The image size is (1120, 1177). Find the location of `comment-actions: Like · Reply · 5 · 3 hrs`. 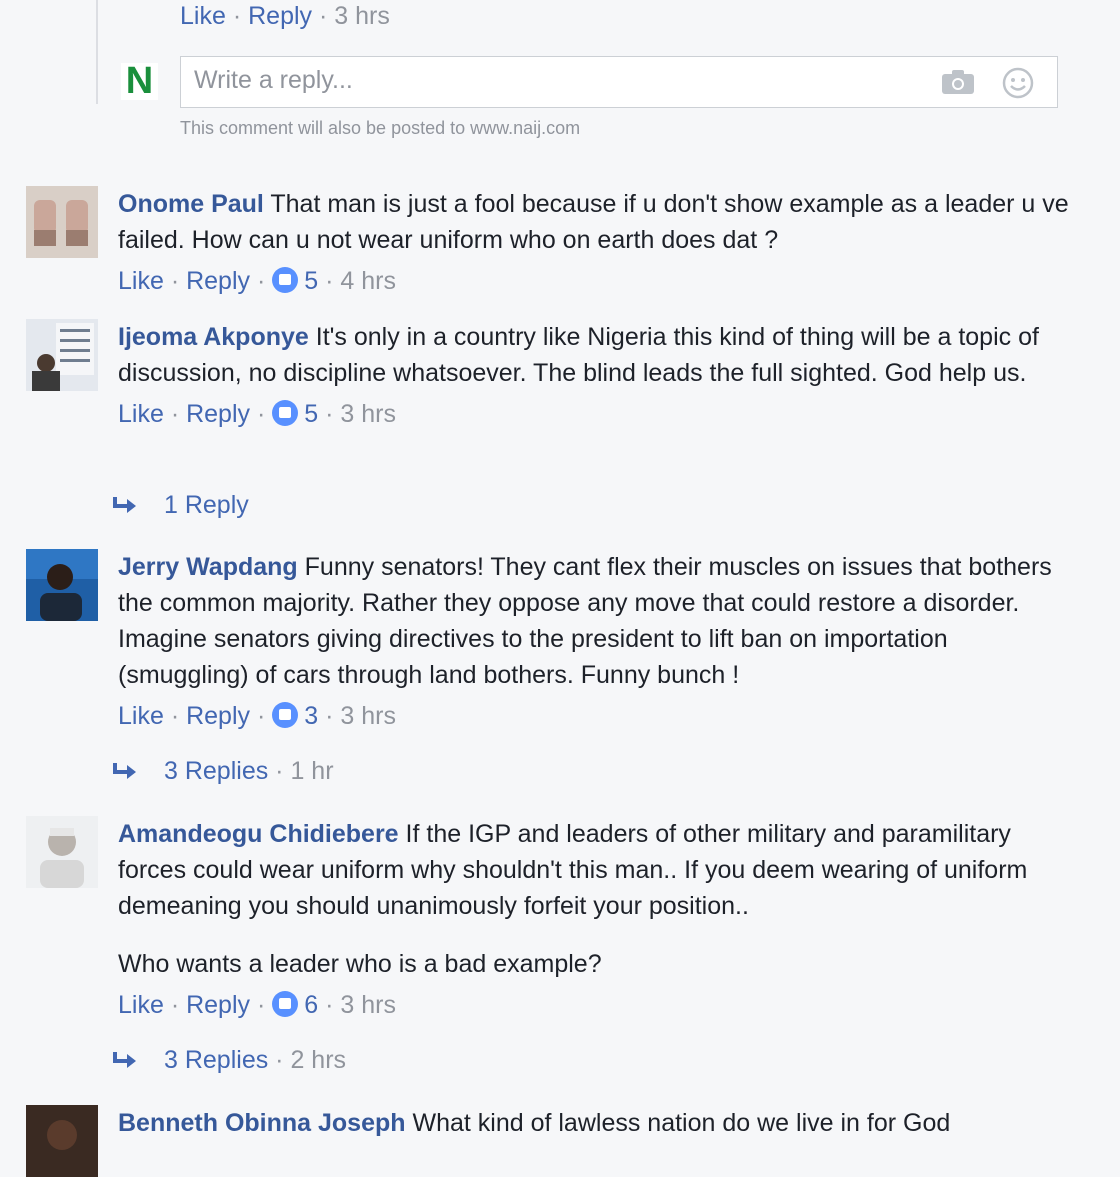

comment-actions: Like · Reply · 5 · 3 hrs is located at coordinates (257, 414).